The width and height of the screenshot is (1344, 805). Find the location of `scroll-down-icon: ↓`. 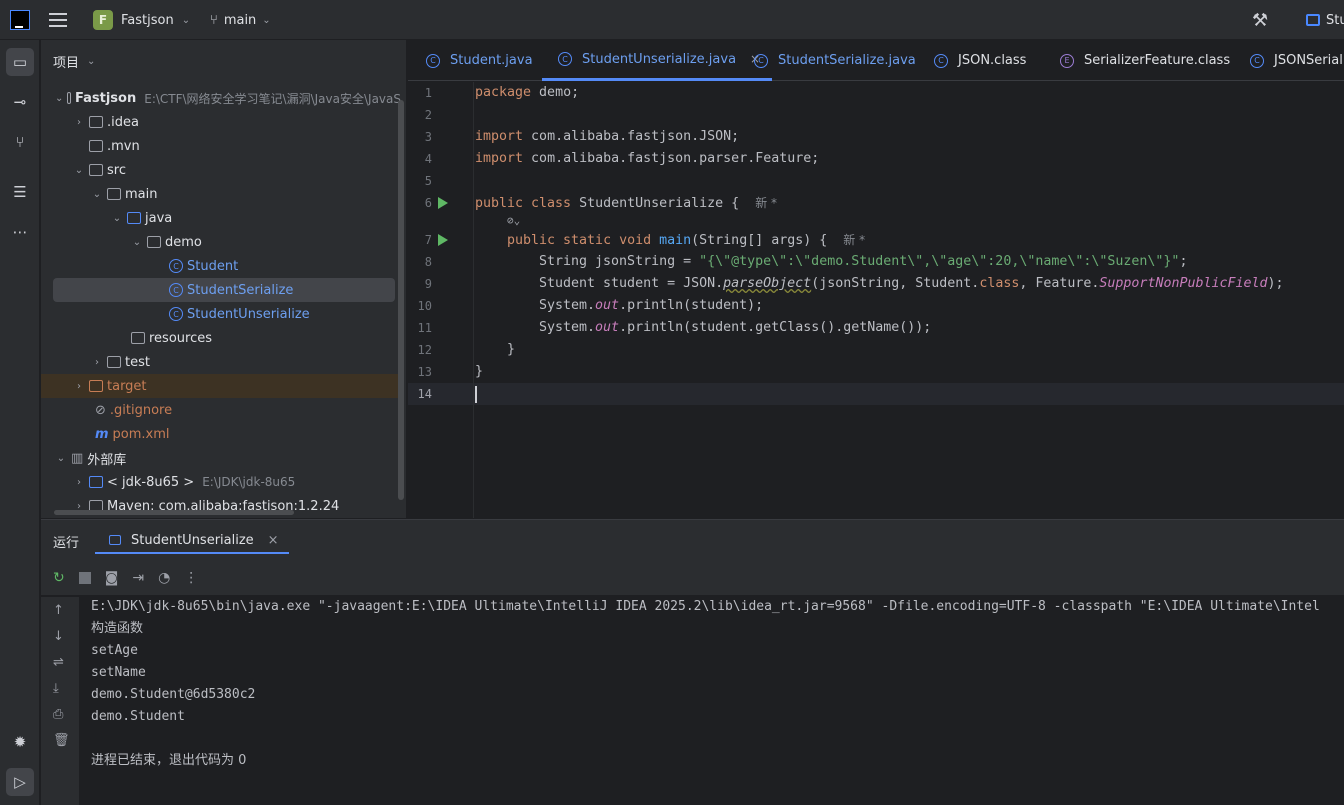

scroll-down-icon: ↓ is located at coordinates (58, 636).